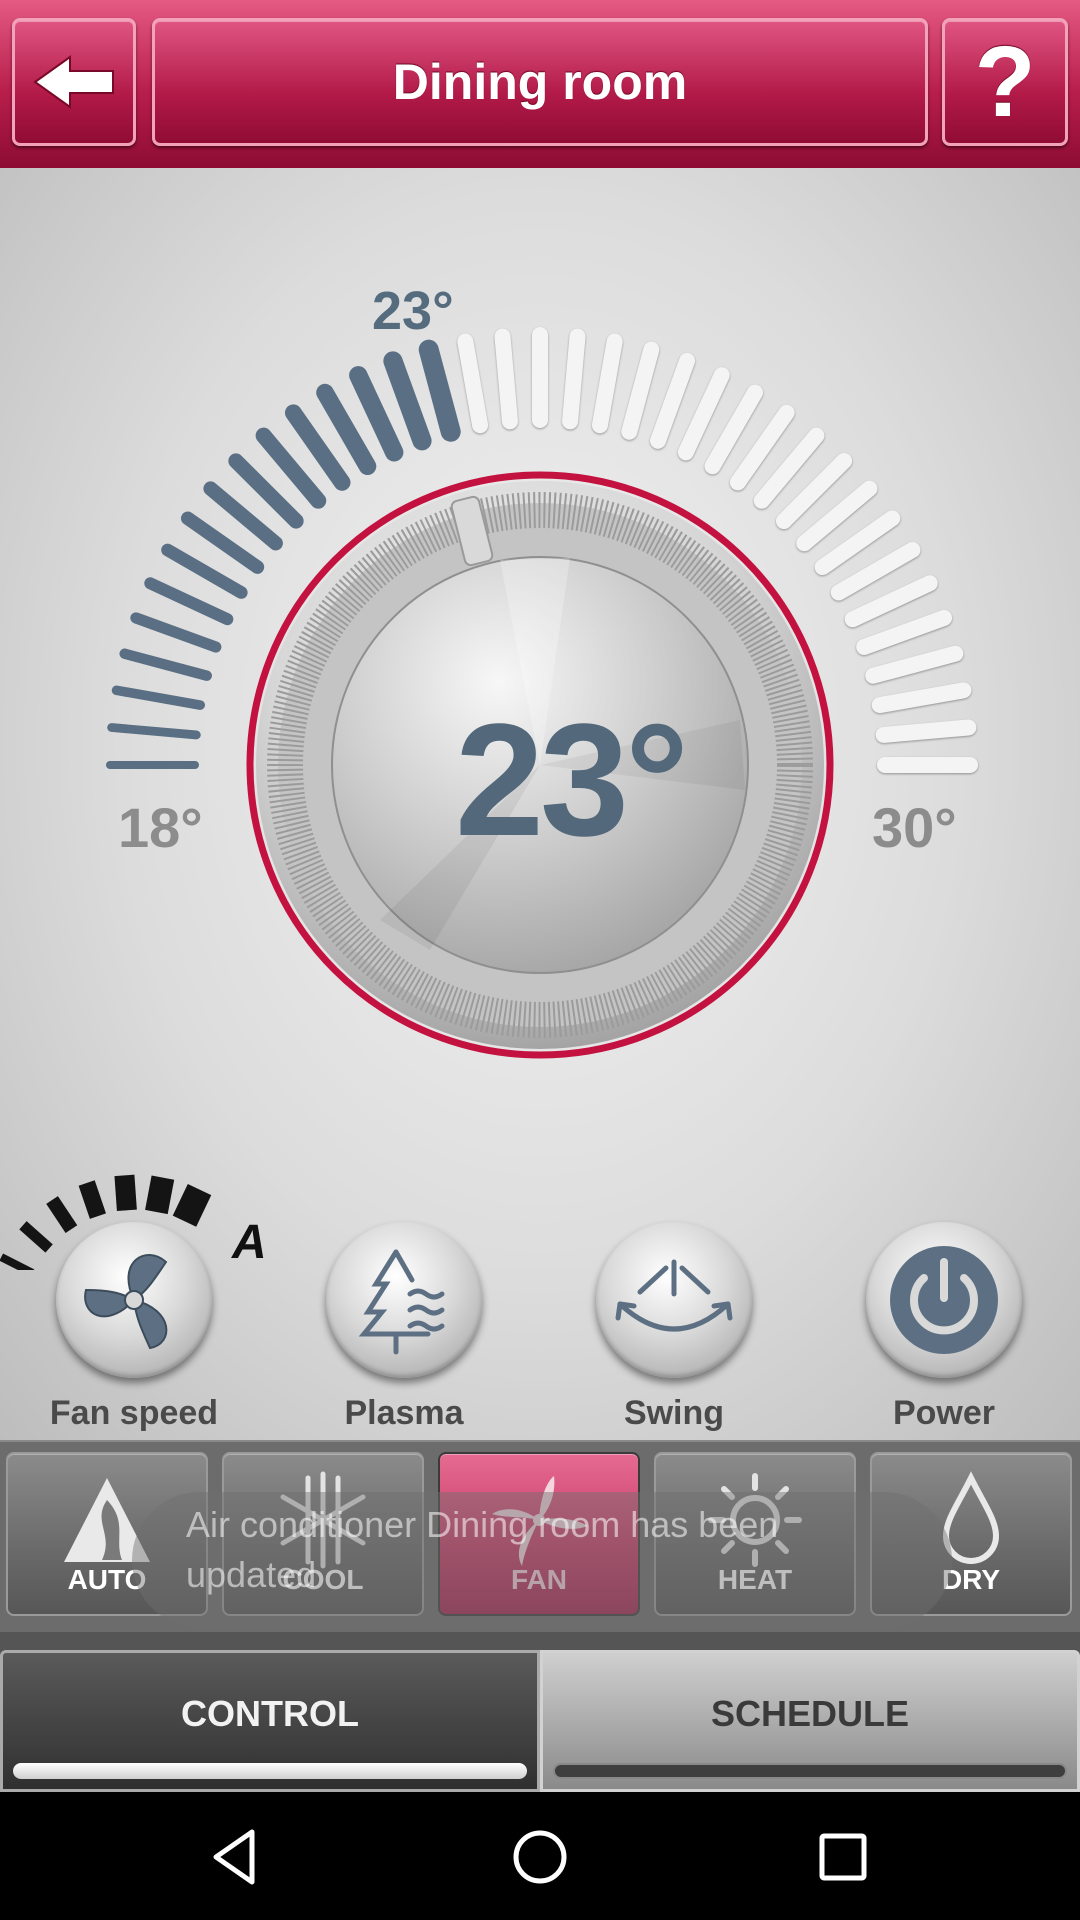 Image resolution: width=1080 pixels, height=1920 pixels. I want to click on min-temperature-label: 18°, so click(160, 827).